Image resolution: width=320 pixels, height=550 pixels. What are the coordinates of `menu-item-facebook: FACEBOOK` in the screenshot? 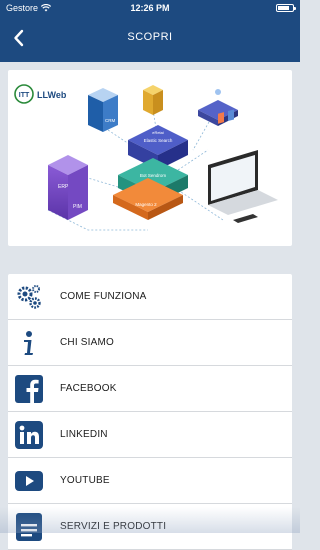 It's located at (150, 389).